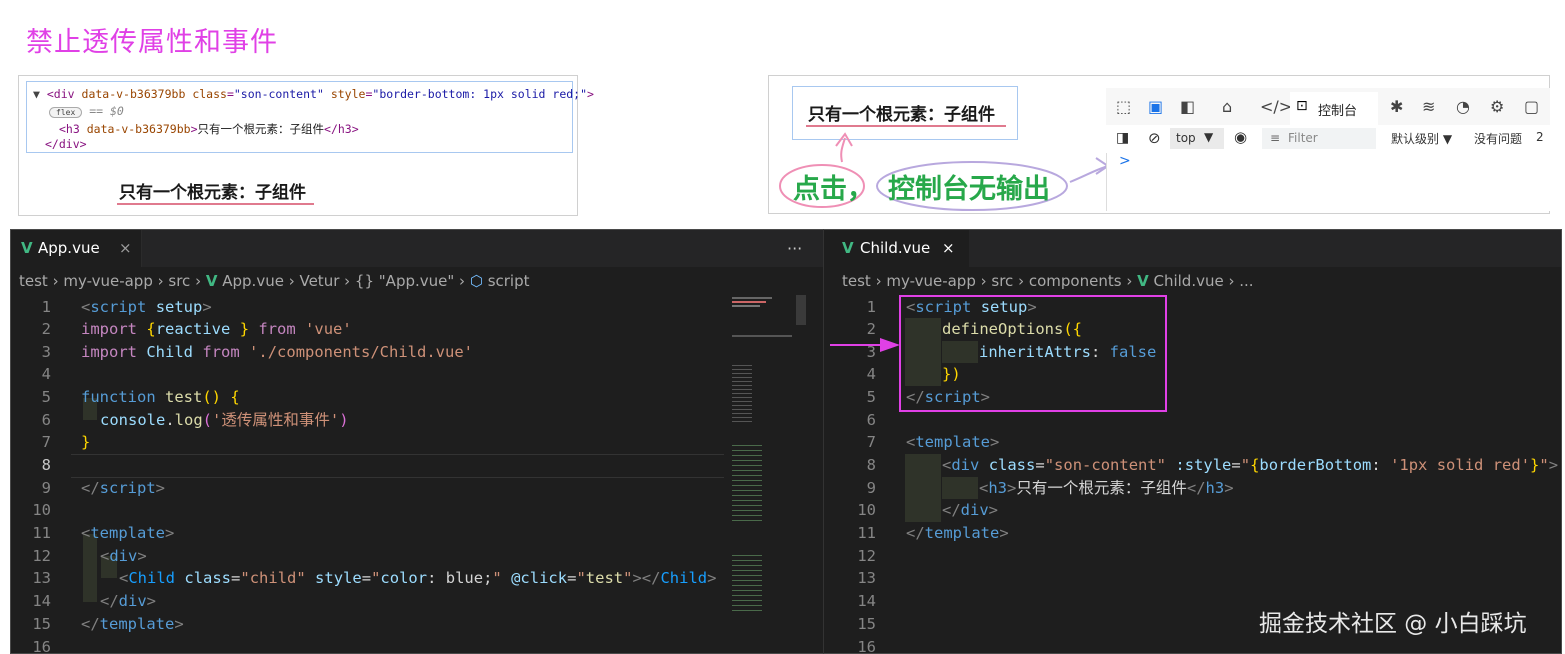 The image size is (1565, 654). What do you see at coordinates (1338, 111) in the screenshot?
I see `tab-console-label: 控制台` at bounding box center [1338, 111].